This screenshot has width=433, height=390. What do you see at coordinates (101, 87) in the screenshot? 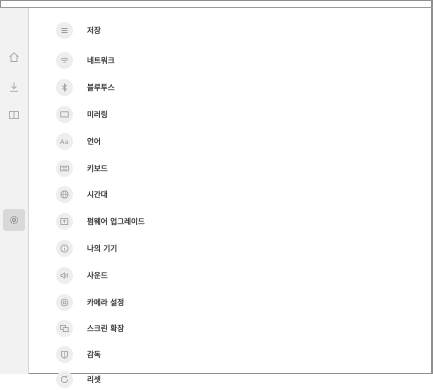
I see `menu-item-label: 블루투스` at bounding box center [101, 87].